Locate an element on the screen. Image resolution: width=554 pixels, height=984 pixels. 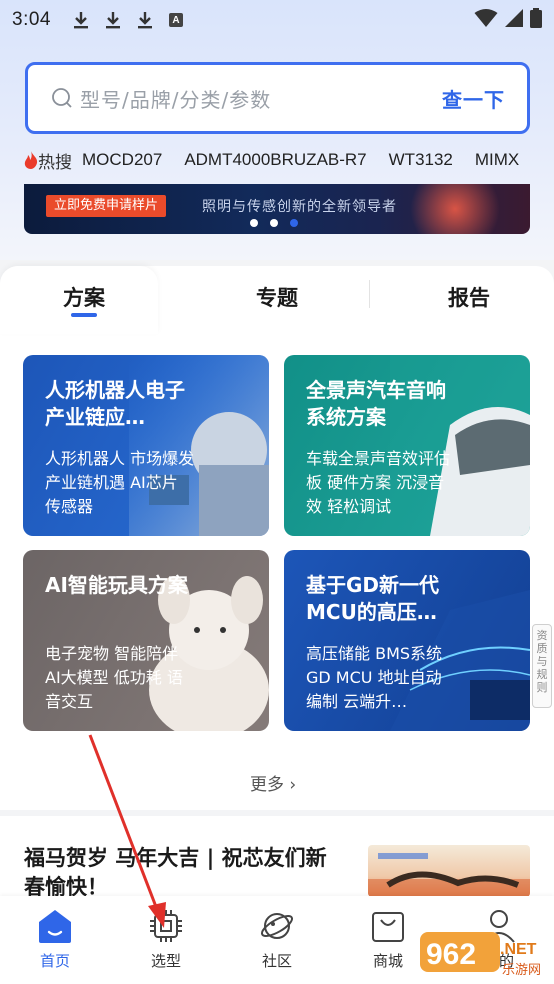
wifi-icon is located at coordinates (486, 20).